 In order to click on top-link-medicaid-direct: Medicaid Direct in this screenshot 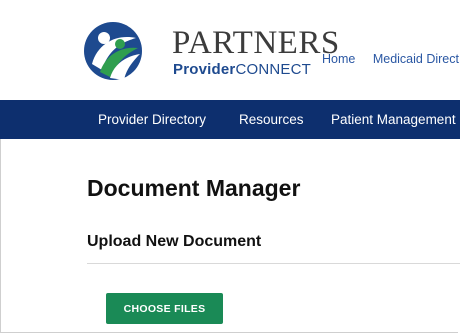, I will do `click(416, 59)`.